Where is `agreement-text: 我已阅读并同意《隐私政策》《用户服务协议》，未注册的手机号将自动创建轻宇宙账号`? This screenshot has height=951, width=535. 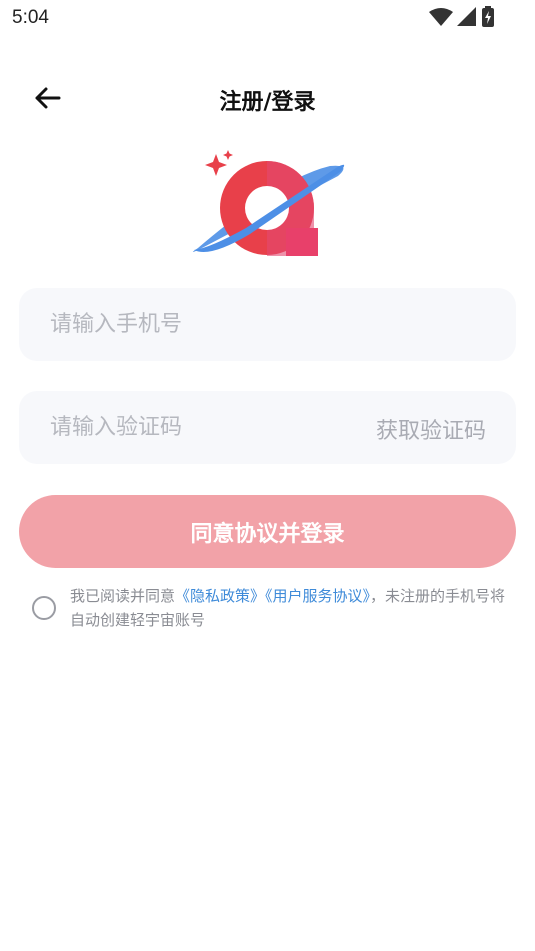 agreement-text: 我已阅读并同意《隐私政策》《用户服务协议》，未注册的手机号将自动创建轻宇宙账号 is located at coordinates (290, 608).